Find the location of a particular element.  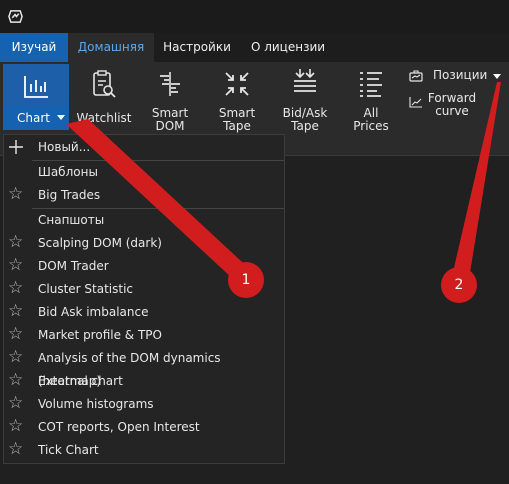

annotation-badge-2: 2 is located at coordinates (459, 285).